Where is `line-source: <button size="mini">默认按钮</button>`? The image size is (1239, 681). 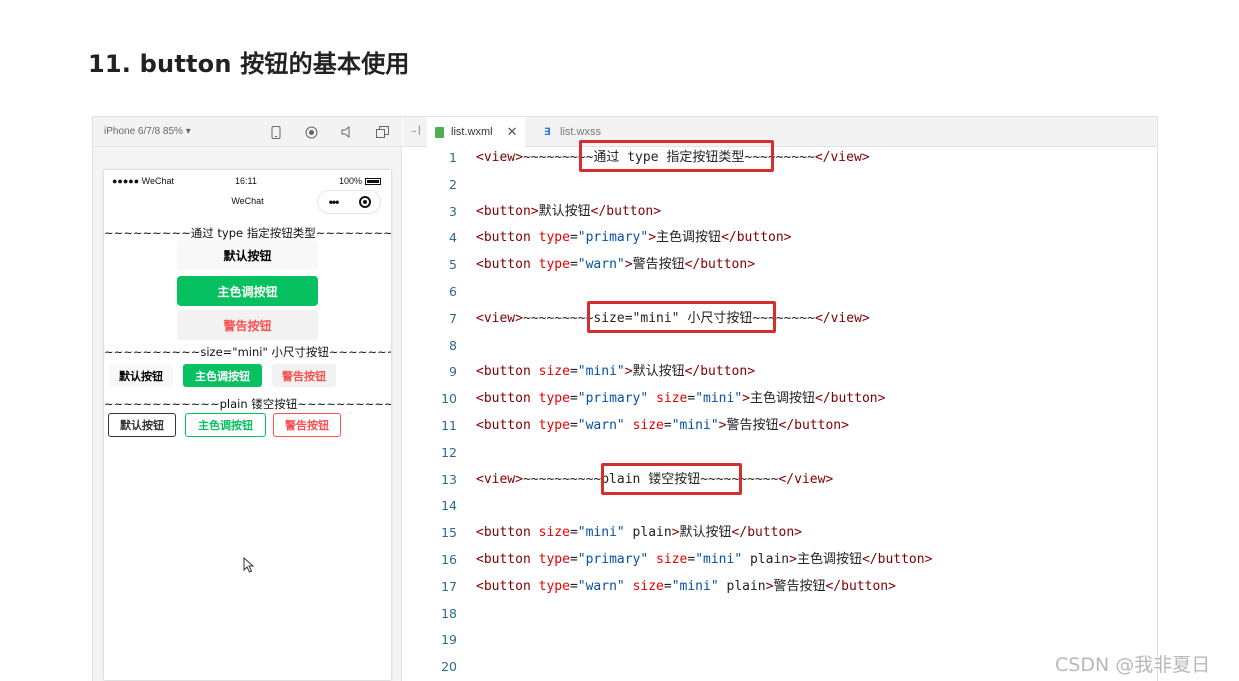
line-source: <button size="mini">默认按钮</button> is located at coordinates (615, 372).